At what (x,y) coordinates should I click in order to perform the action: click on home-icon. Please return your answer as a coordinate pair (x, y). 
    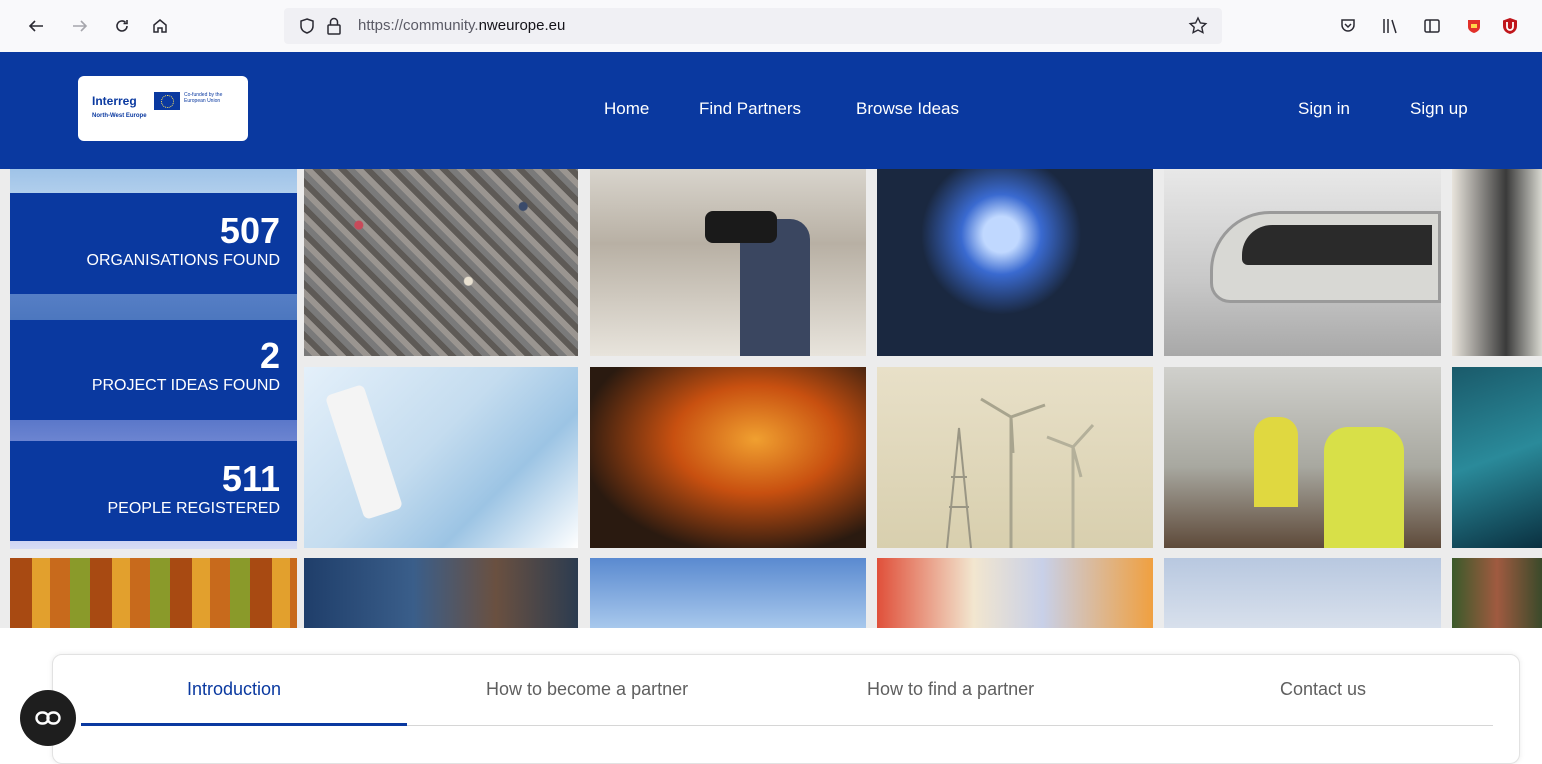
    Looking at the image, I should click on (160, 26).